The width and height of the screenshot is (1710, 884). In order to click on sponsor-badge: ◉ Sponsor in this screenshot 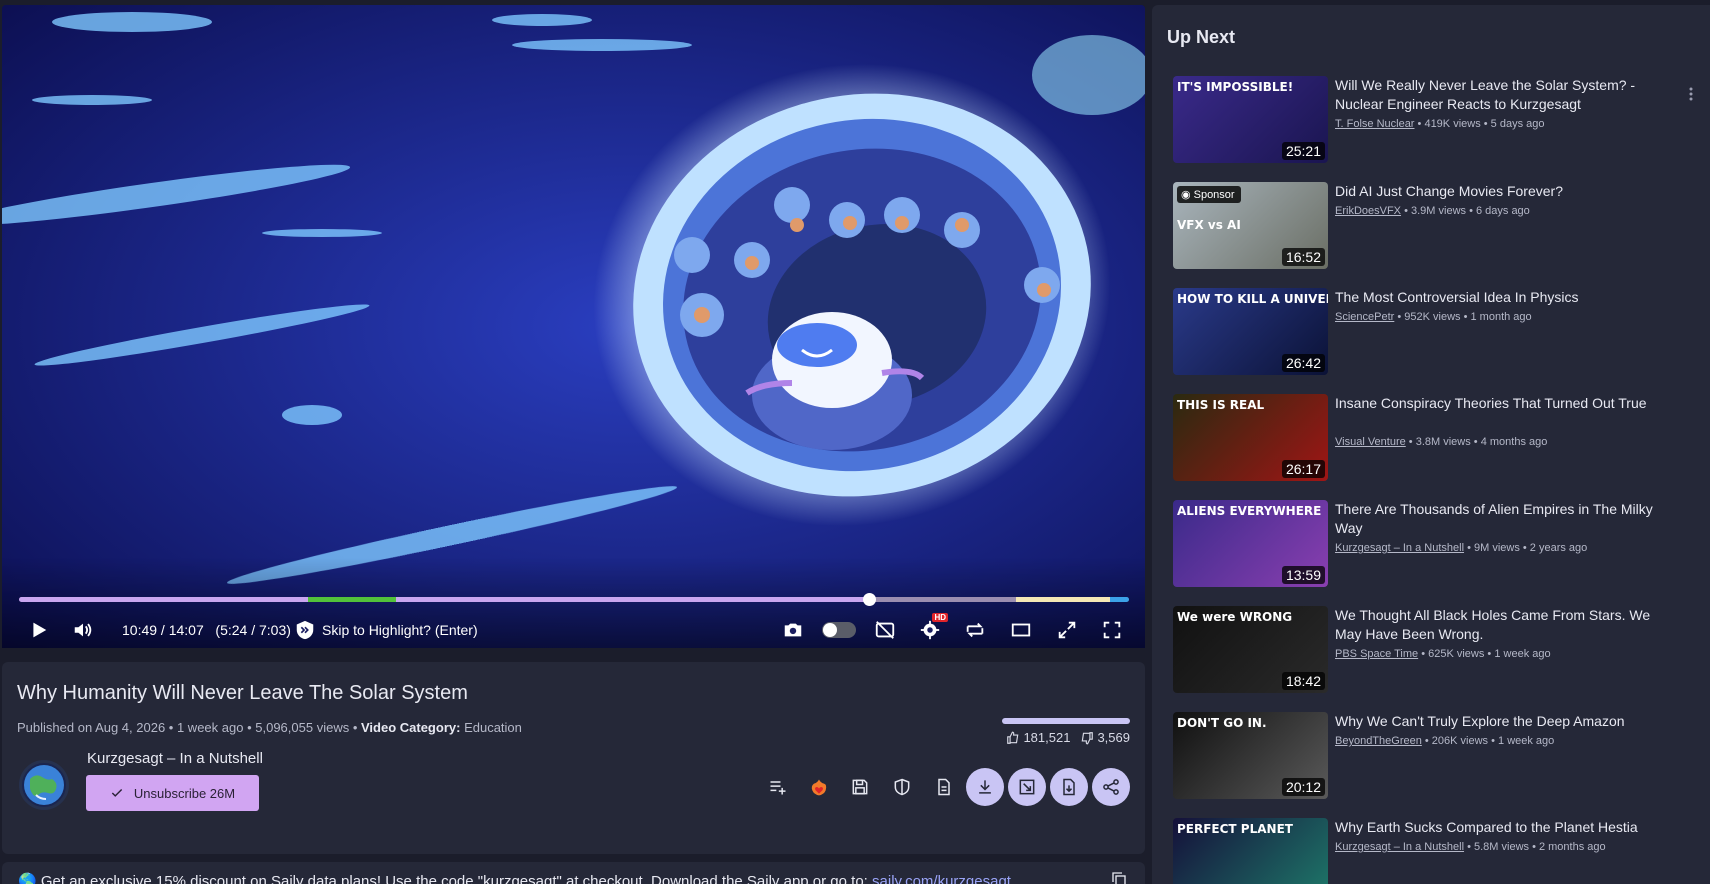, I will do `click(1209, 194)`.